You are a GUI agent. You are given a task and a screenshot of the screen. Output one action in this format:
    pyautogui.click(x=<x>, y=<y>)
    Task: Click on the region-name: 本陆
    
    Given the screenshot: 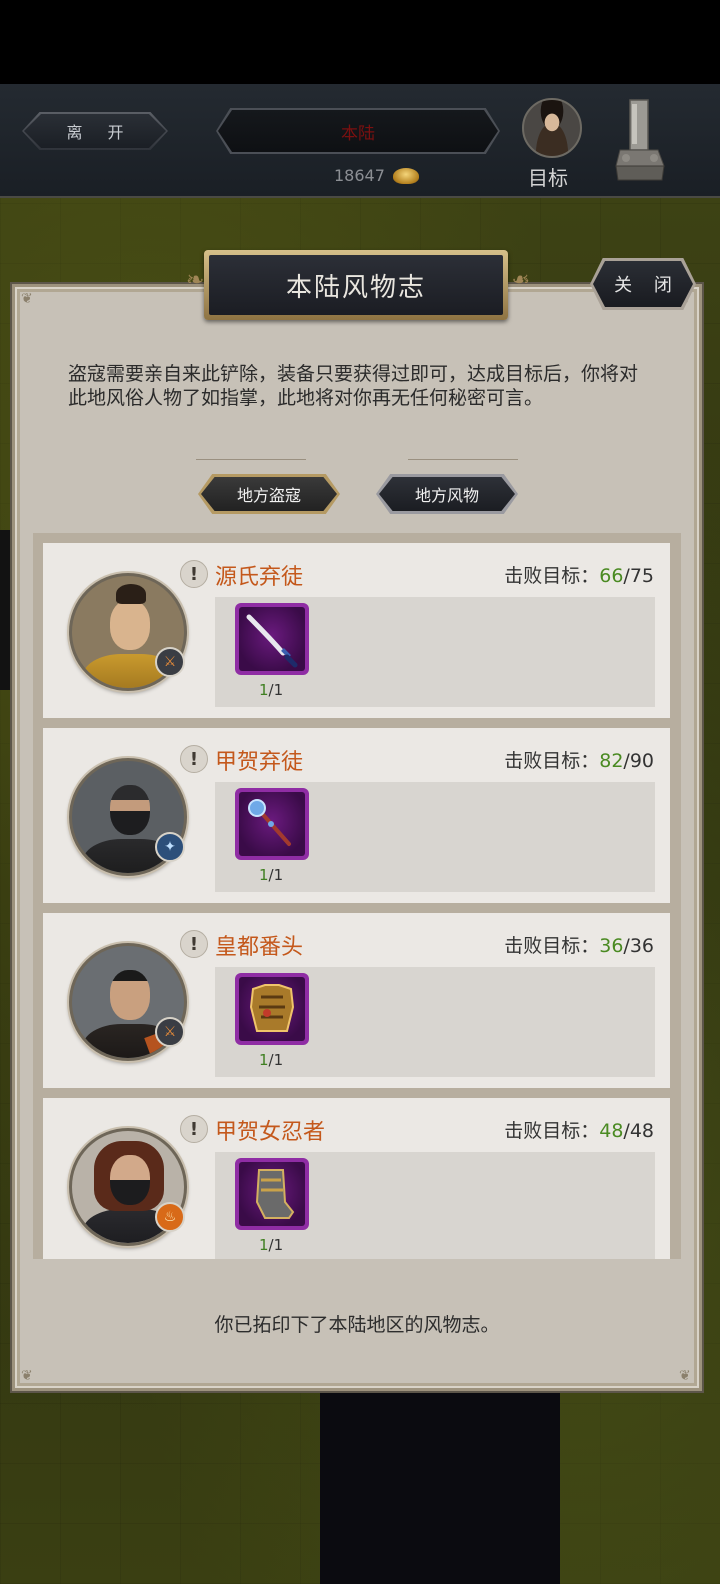 What is the action you would take?
    pyautogui.click(x=358, y=133)
    